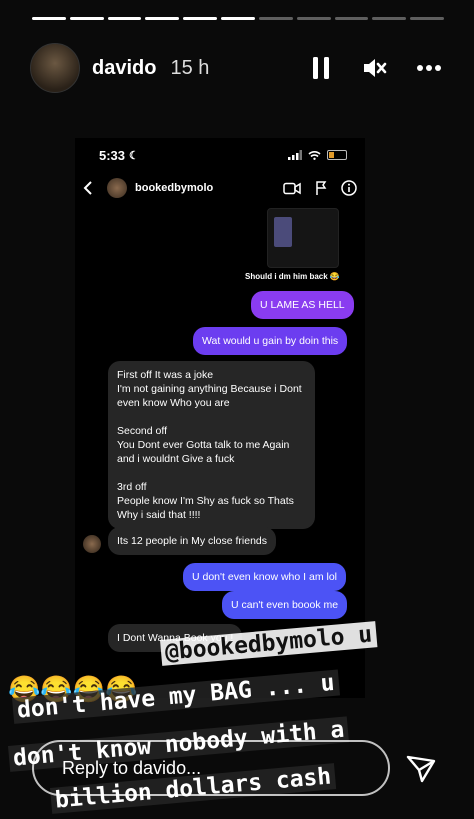 Image resolution: width=474 pixels, height=819 pixels. I want to click on message-bubble: Its 12 people in My close friends, so click(192, 541).